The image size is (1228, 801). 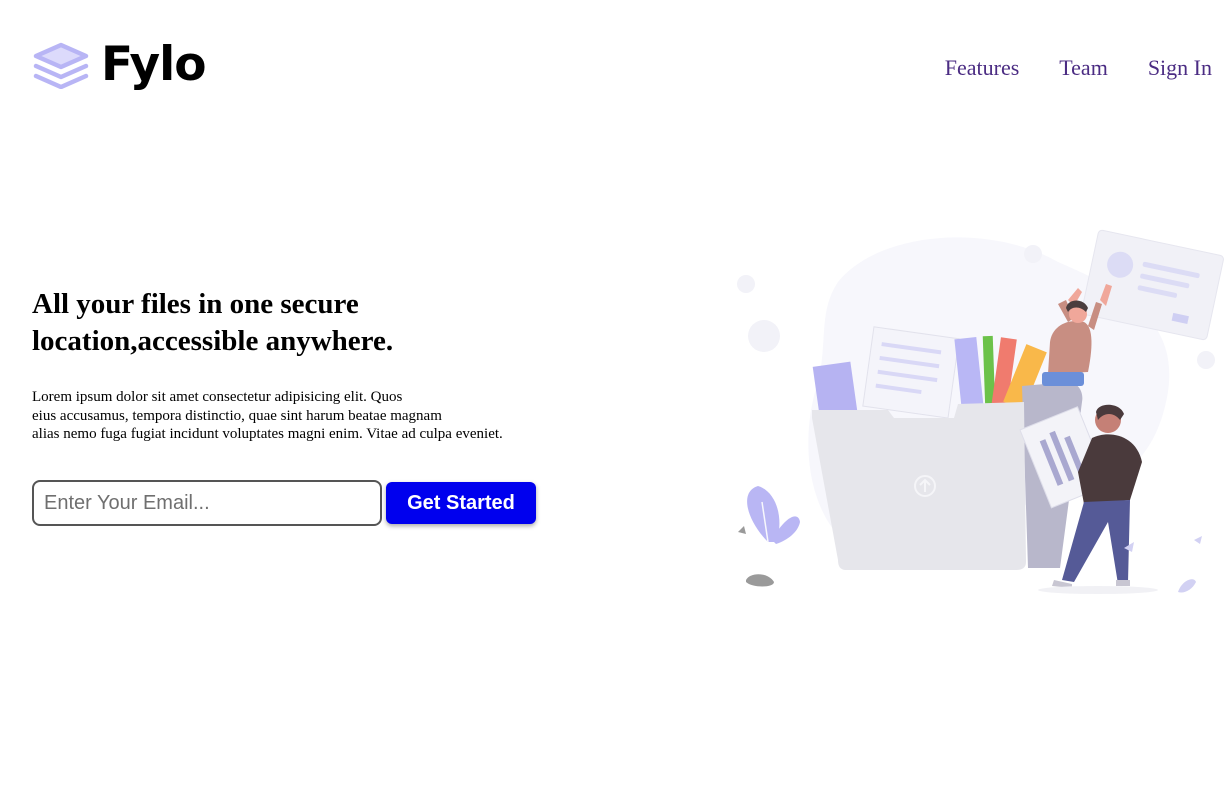 What do you see at coordinates (773, 515) in the screenshot?
I see `plant` at bounding box center [773, 515].